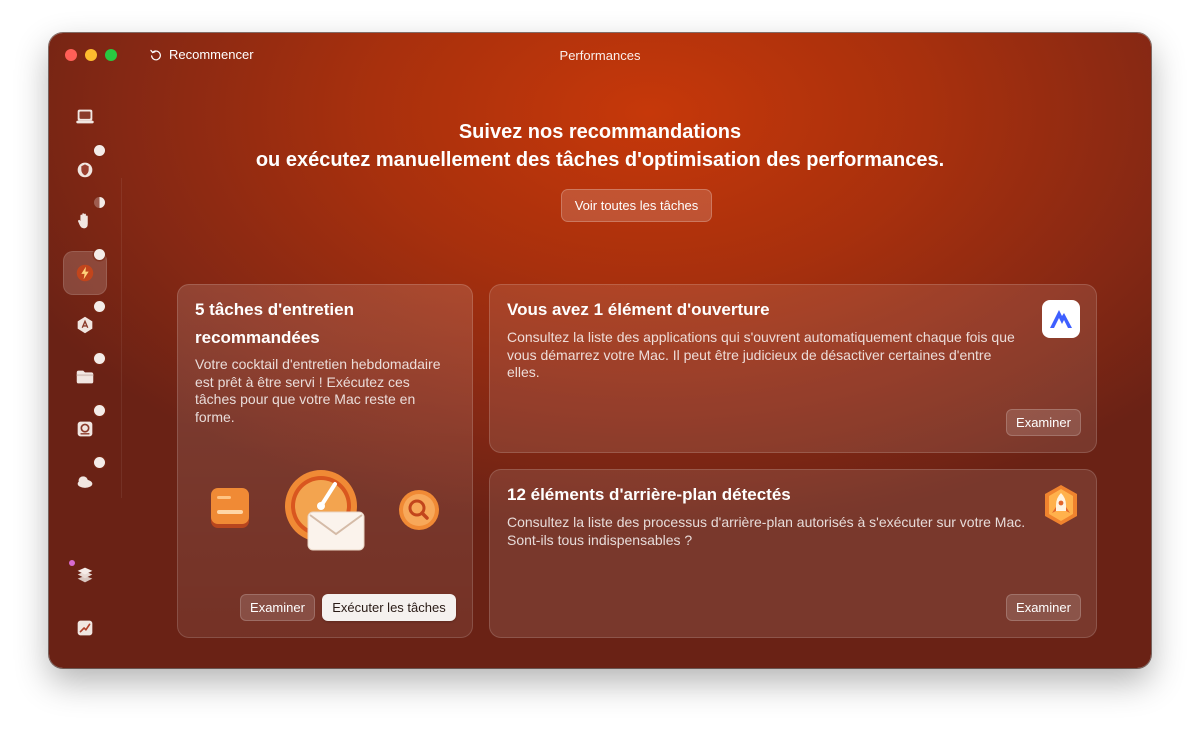 The width and height of the screenshot is (1200, 733). I want to click on window-title: Performances, so click(600, 55).